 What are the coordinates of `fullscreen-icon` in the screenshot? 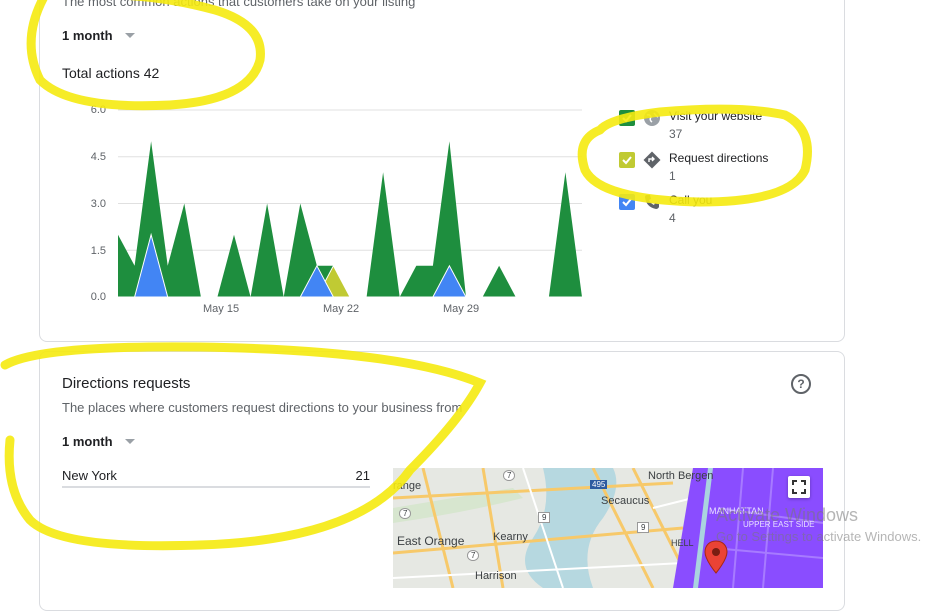 It's located at (799, 487).